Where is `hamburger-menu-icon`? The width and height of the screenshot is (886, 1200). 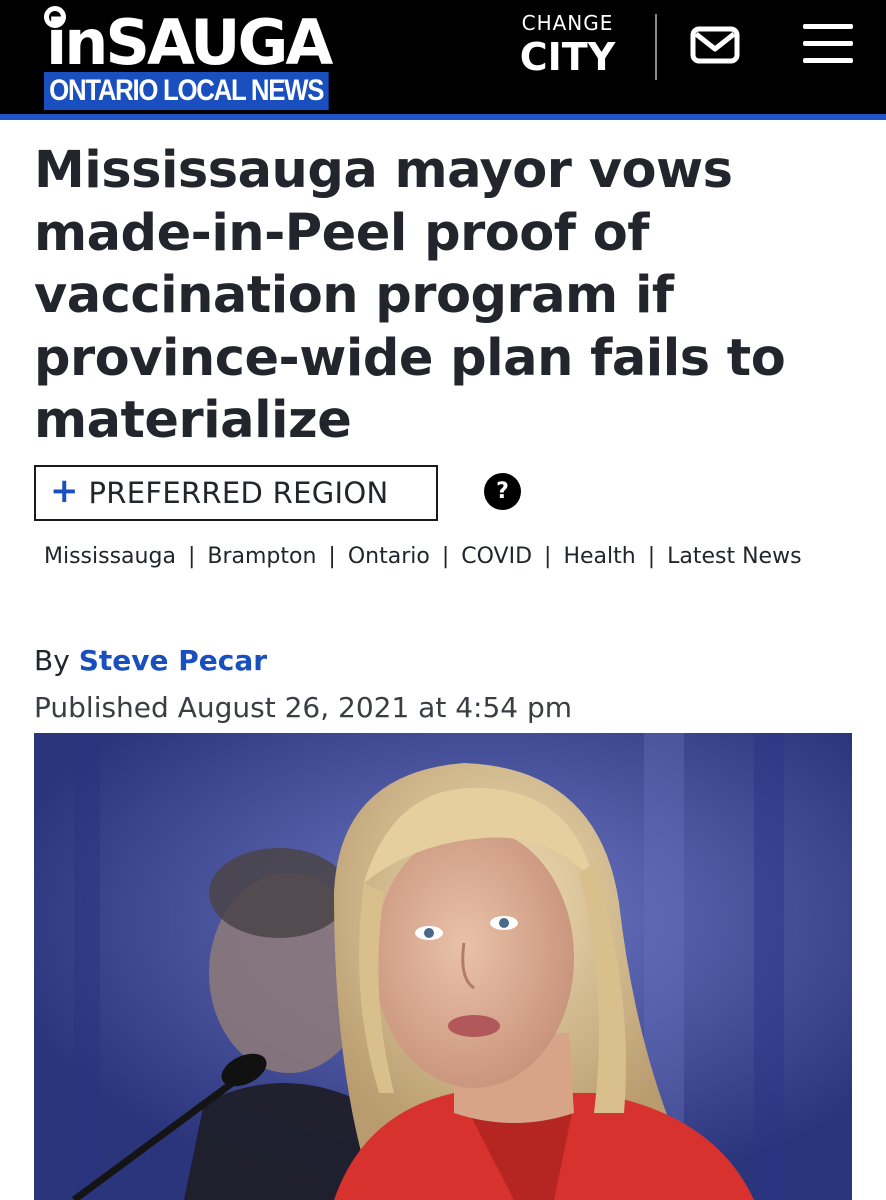
hamburger-menu-icon is located at coordinates (829, 44).